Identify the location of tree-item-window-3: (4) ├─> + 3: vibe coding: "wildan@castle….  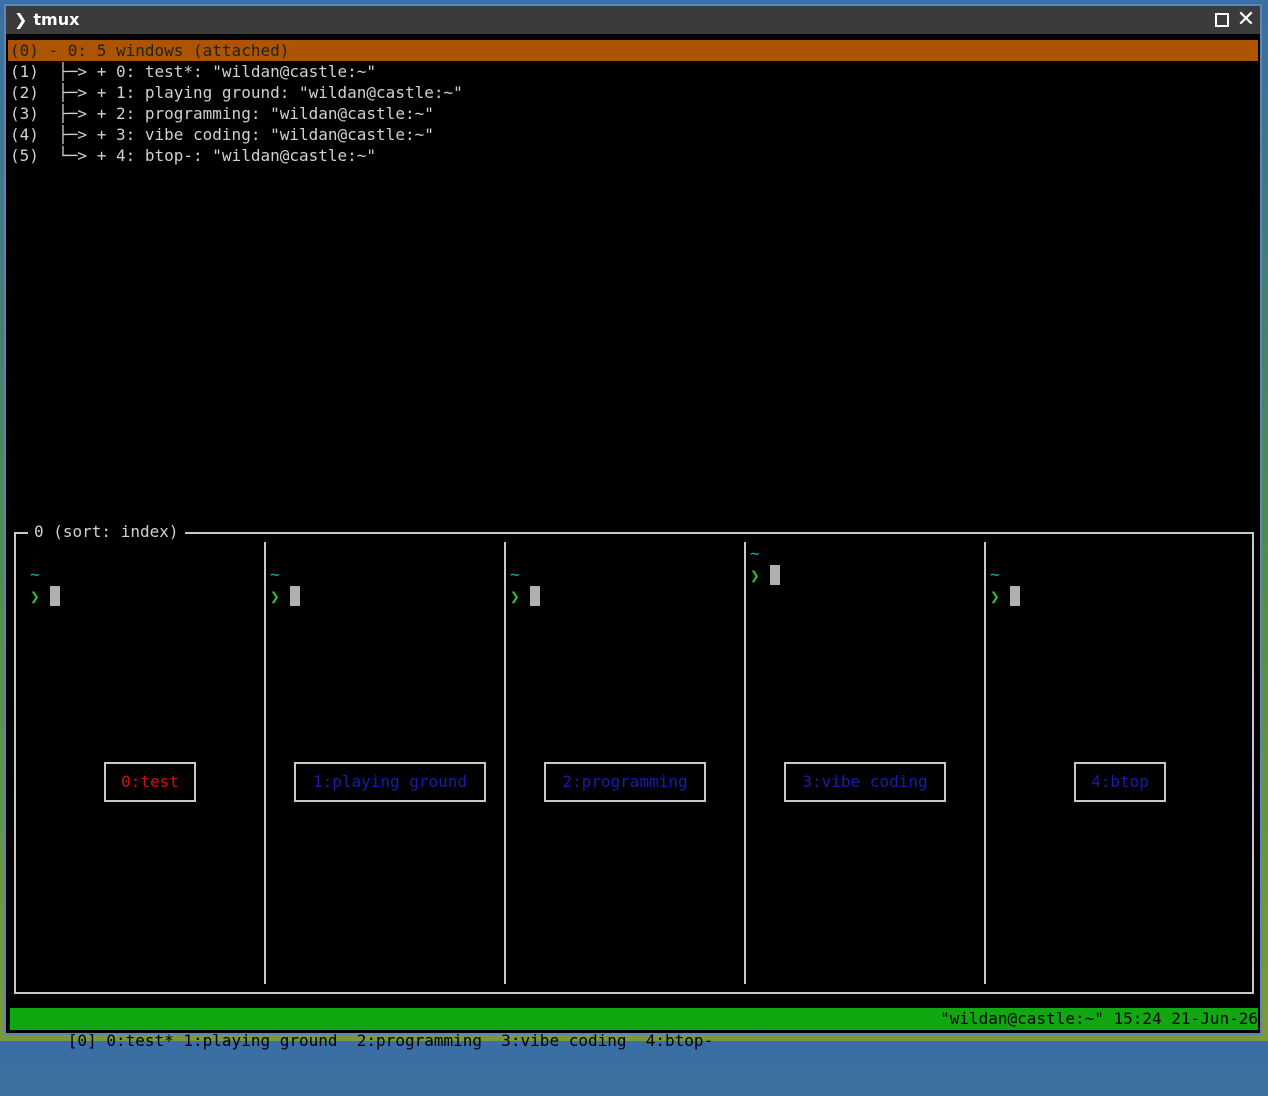
(222, 134).